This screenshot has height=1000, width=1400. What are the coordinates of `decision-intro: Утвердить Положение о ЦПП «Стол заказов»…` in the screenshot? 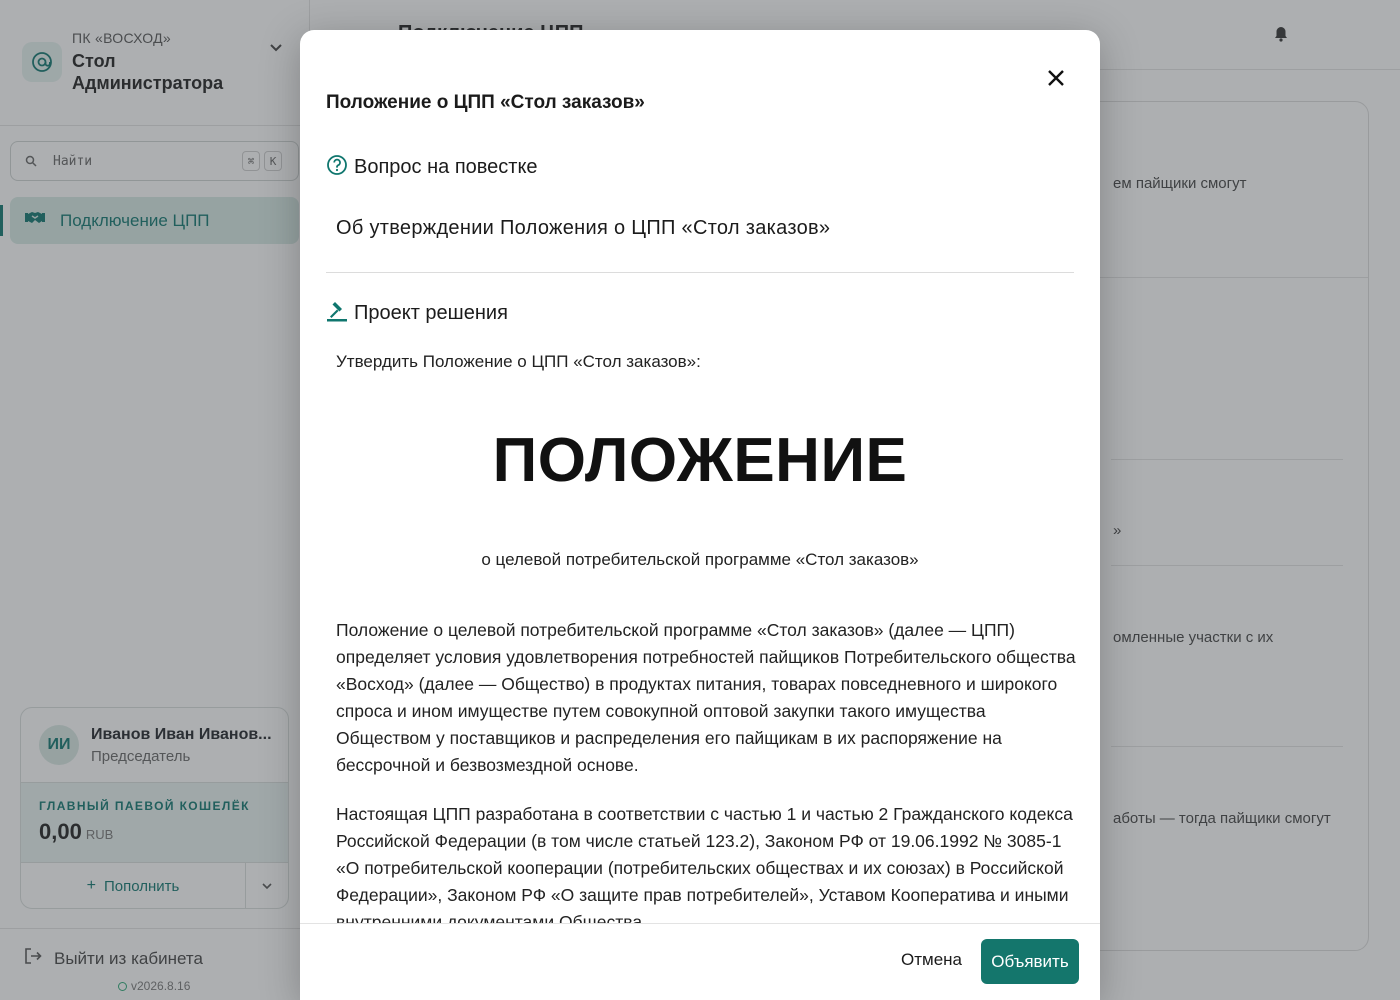 It's located at (518, 361).